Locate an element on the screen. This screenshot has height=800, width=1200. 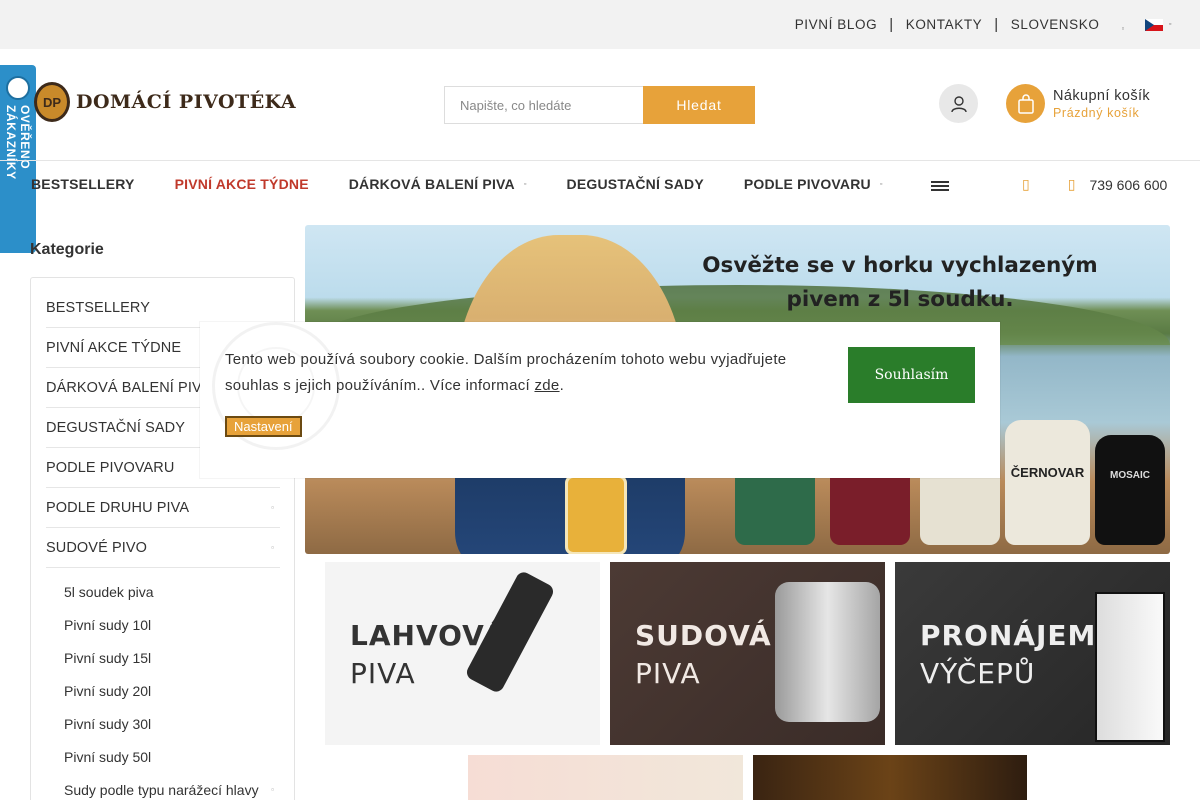
sidebar-item-label: PODLE DRUHU PIVA is located at coordinates (118, 507).